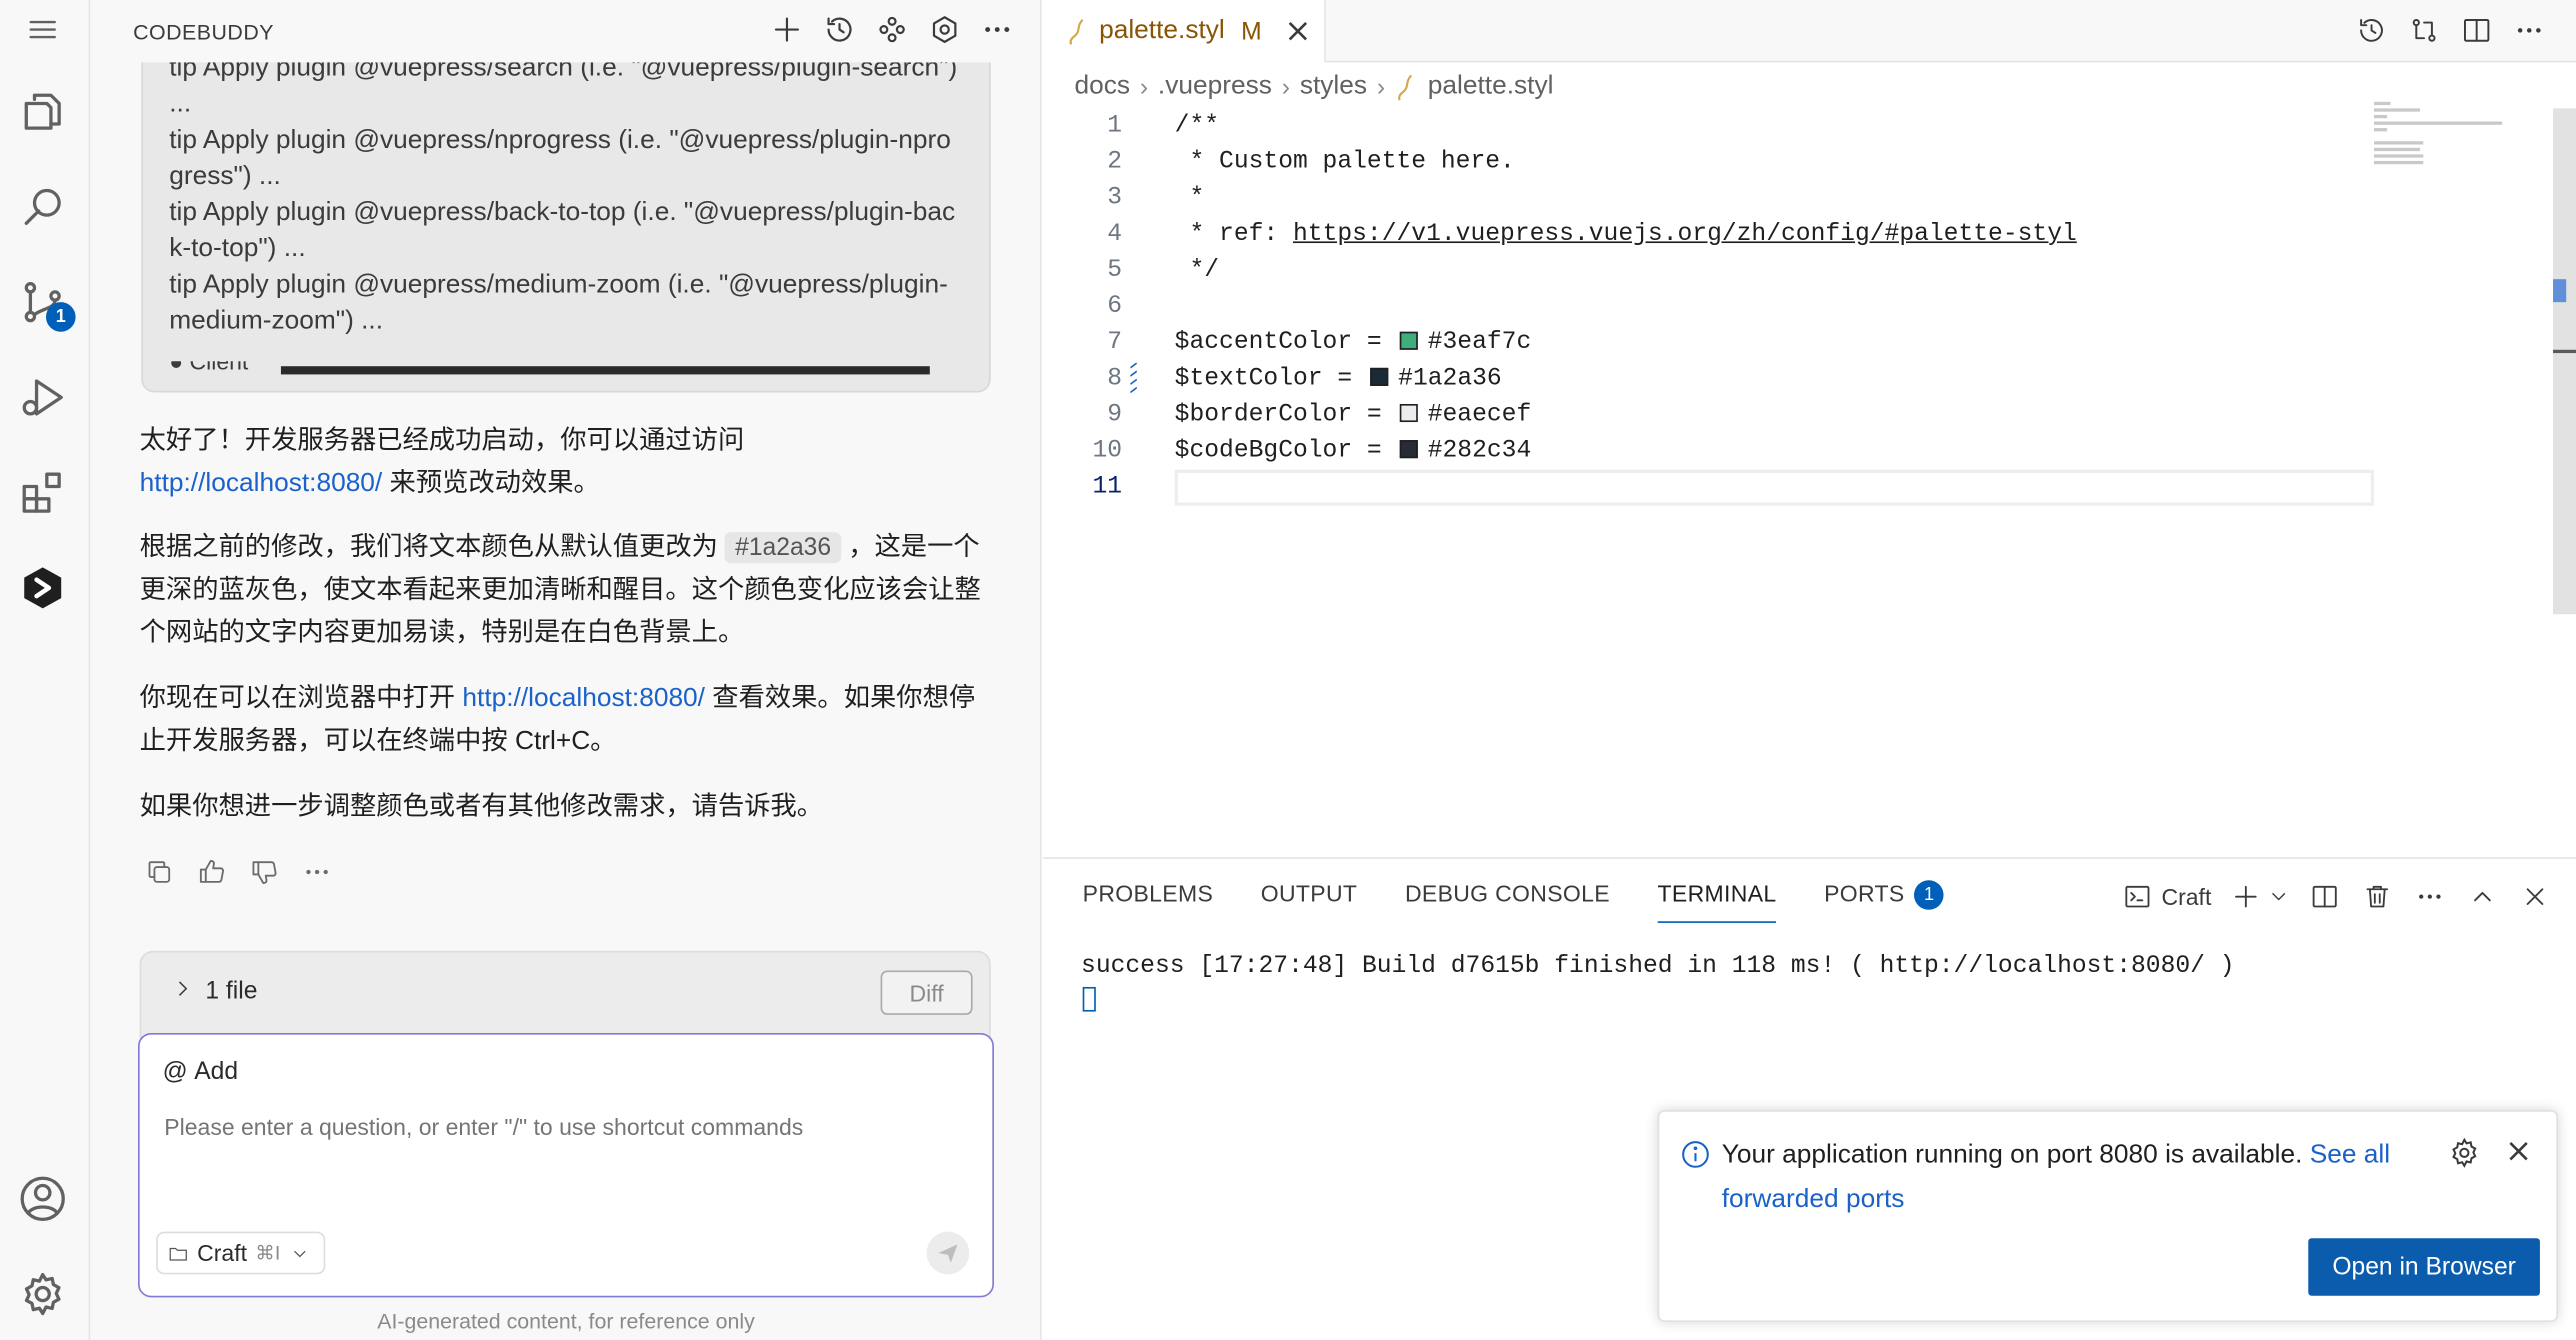  What do you see at coordinates (1215, 87) in the screenshot?
I see `breadcrumb-item: .vuepress` at bounding box center [1215, 87].